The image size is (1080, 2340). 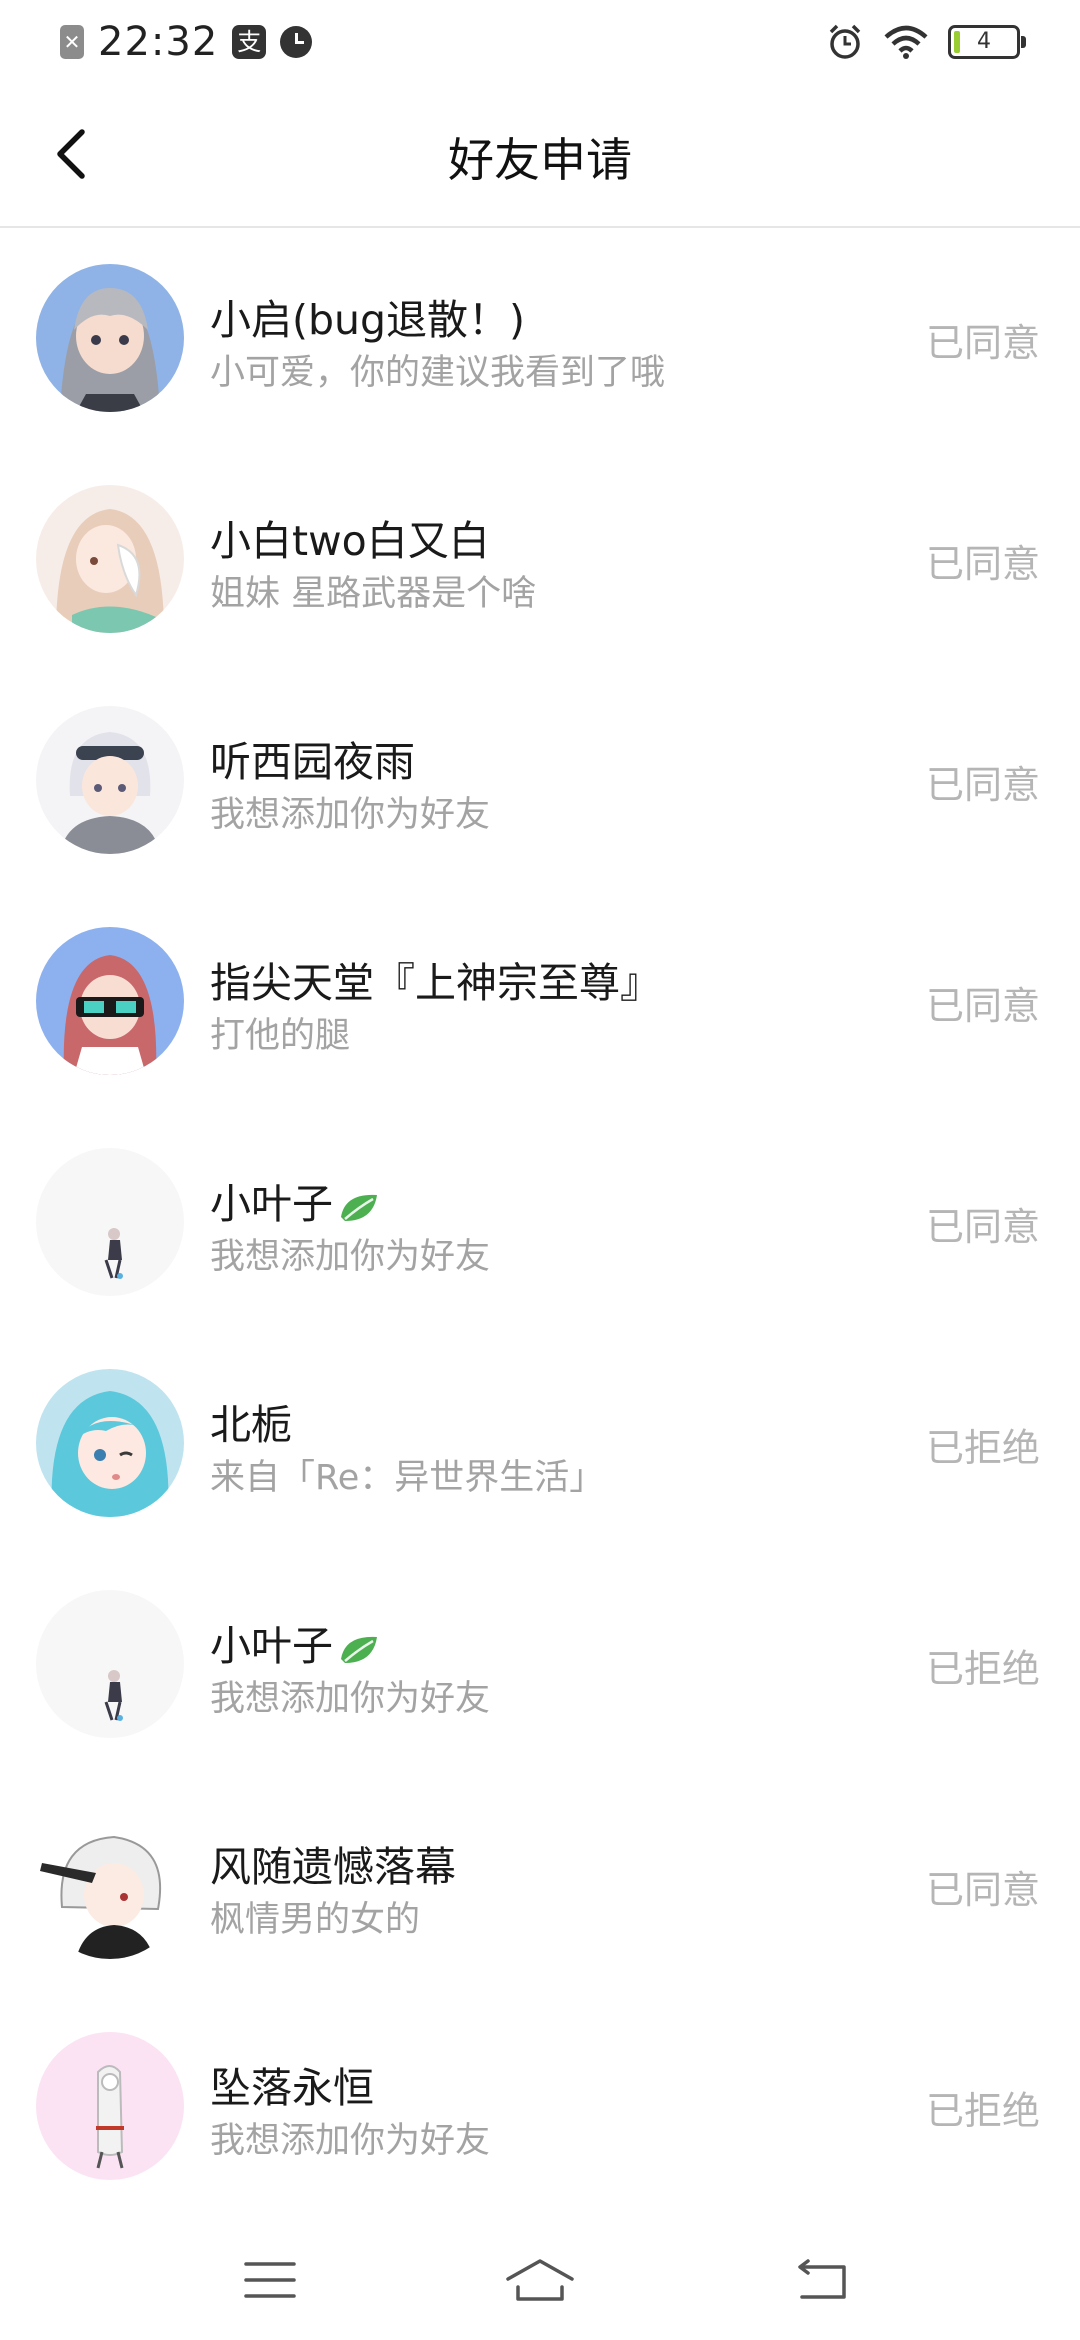 I want to click on requester-name: 听西园夜雨, so click(x=312, y=762).